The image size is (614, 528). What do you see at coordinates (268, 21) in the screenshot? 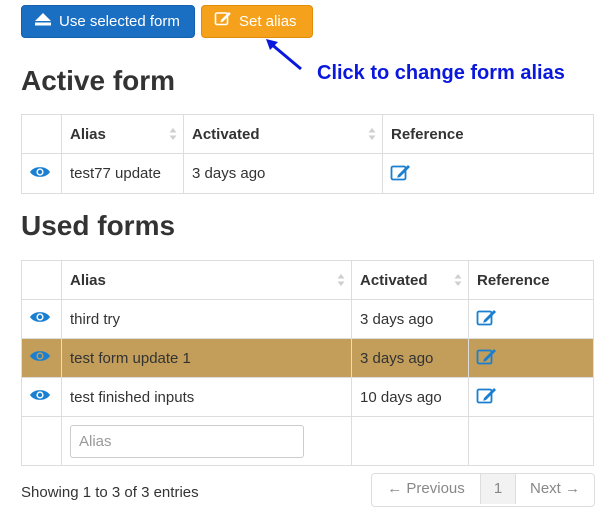
I see `set-alias-label: Set alias` at bounding box center [268, 21].